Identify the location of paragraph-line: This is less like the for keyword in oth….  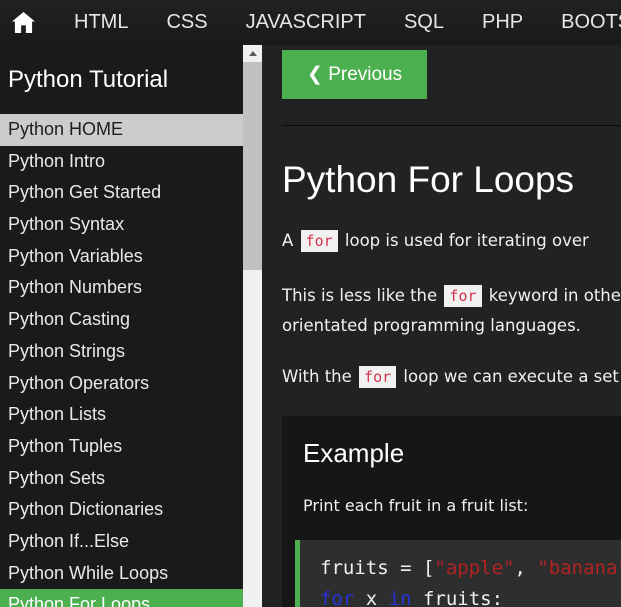
(451, 296).